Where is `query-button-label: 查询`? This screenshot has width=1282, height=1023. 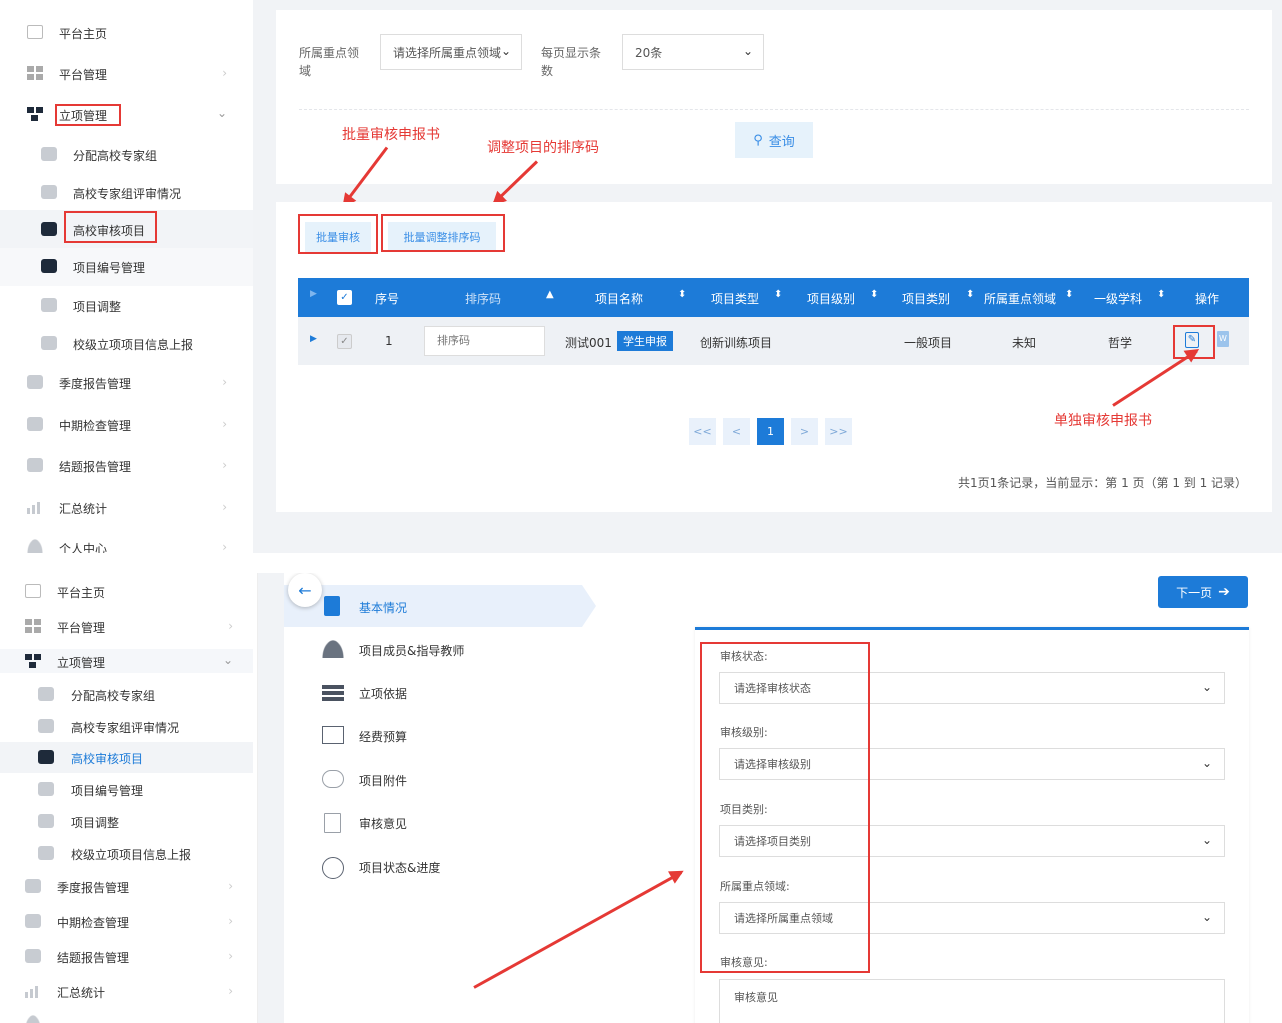
query-button-label: 查询 is located at coordinates (781, 142).